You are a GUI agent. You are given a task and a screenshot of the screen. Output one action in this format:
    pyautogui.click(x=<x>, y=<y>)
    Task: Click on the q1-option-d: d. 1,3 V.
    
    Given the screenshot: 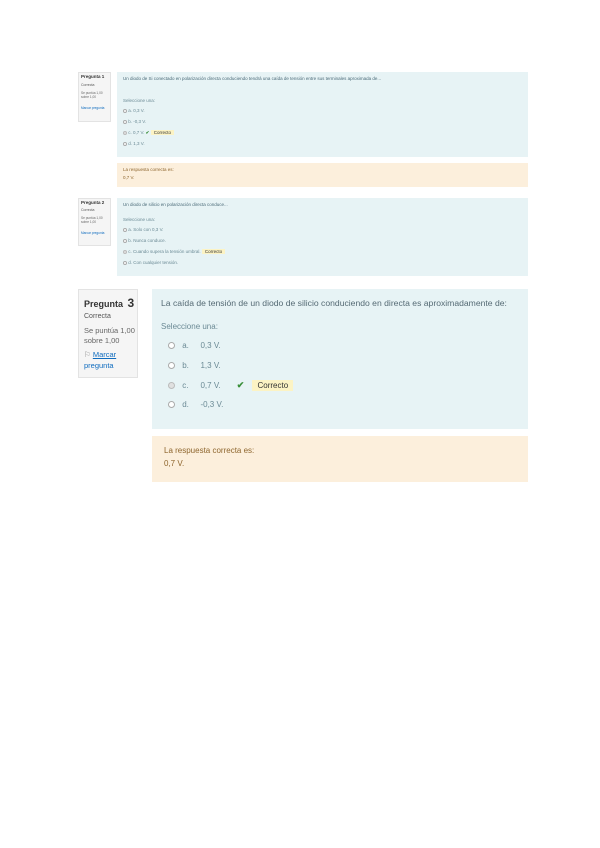 What is the action you would take?
    pyautogui.click(x=134, y=143)
    